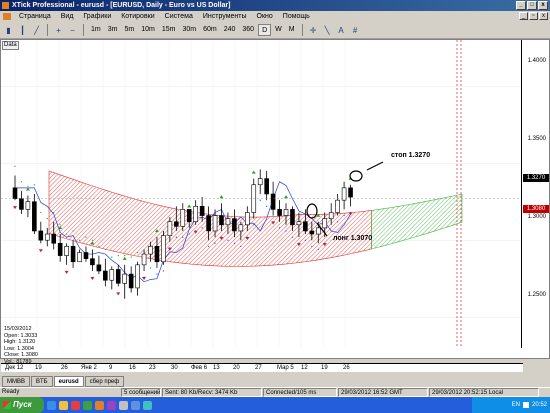  What do you see at coordinates (210, 30) in the screenshot?
I see `tf-60m: 60m` at bounding box center [210, 30].